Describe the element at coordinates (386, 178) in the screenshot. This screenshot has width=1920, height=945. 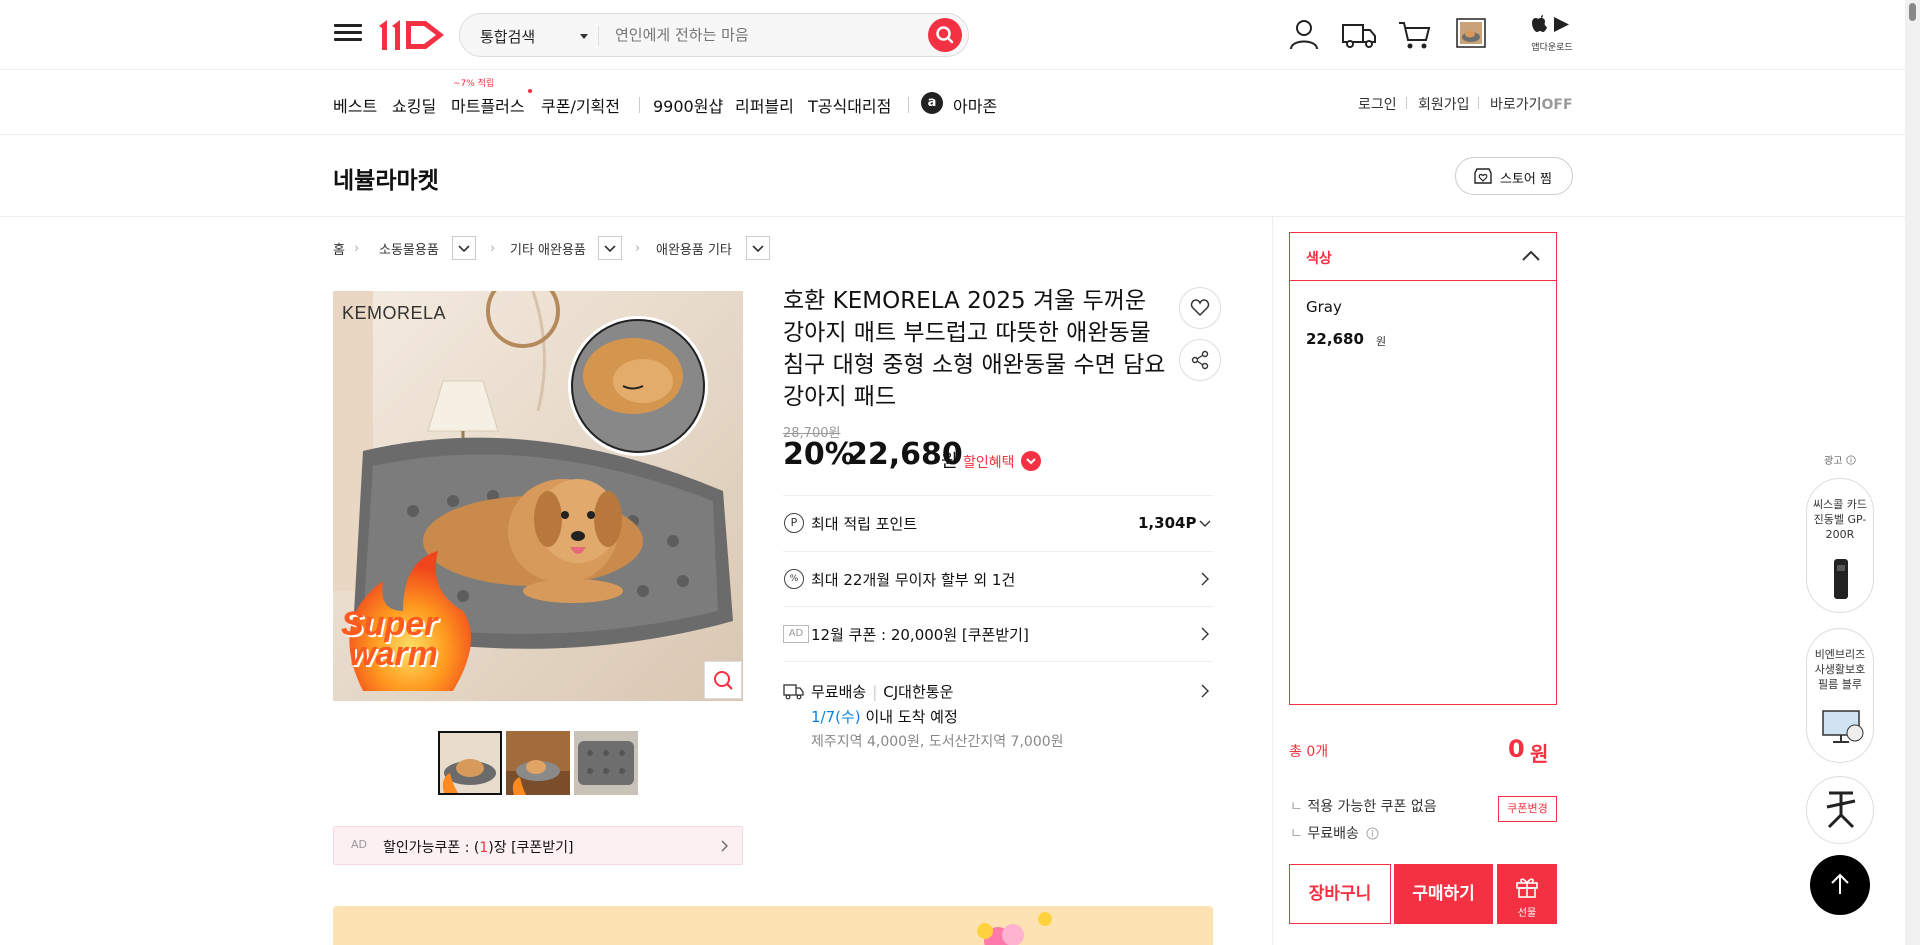
I see `store-name: 네뷸라마켓` at that location.